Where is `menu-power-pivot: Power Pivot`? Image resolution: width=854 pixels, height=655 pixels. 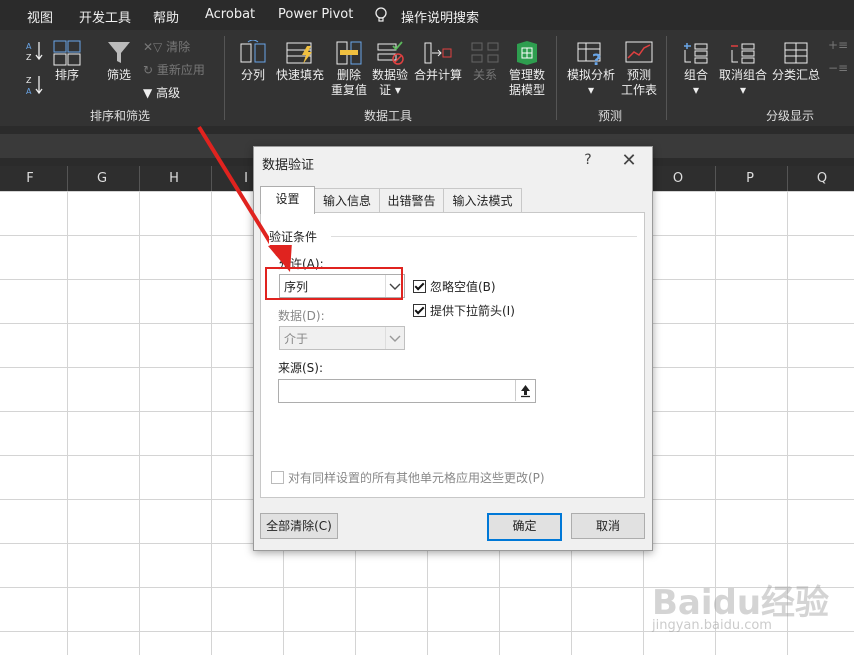 menu-power-pivot: Power Pivot is located at coordinates (315, 14).